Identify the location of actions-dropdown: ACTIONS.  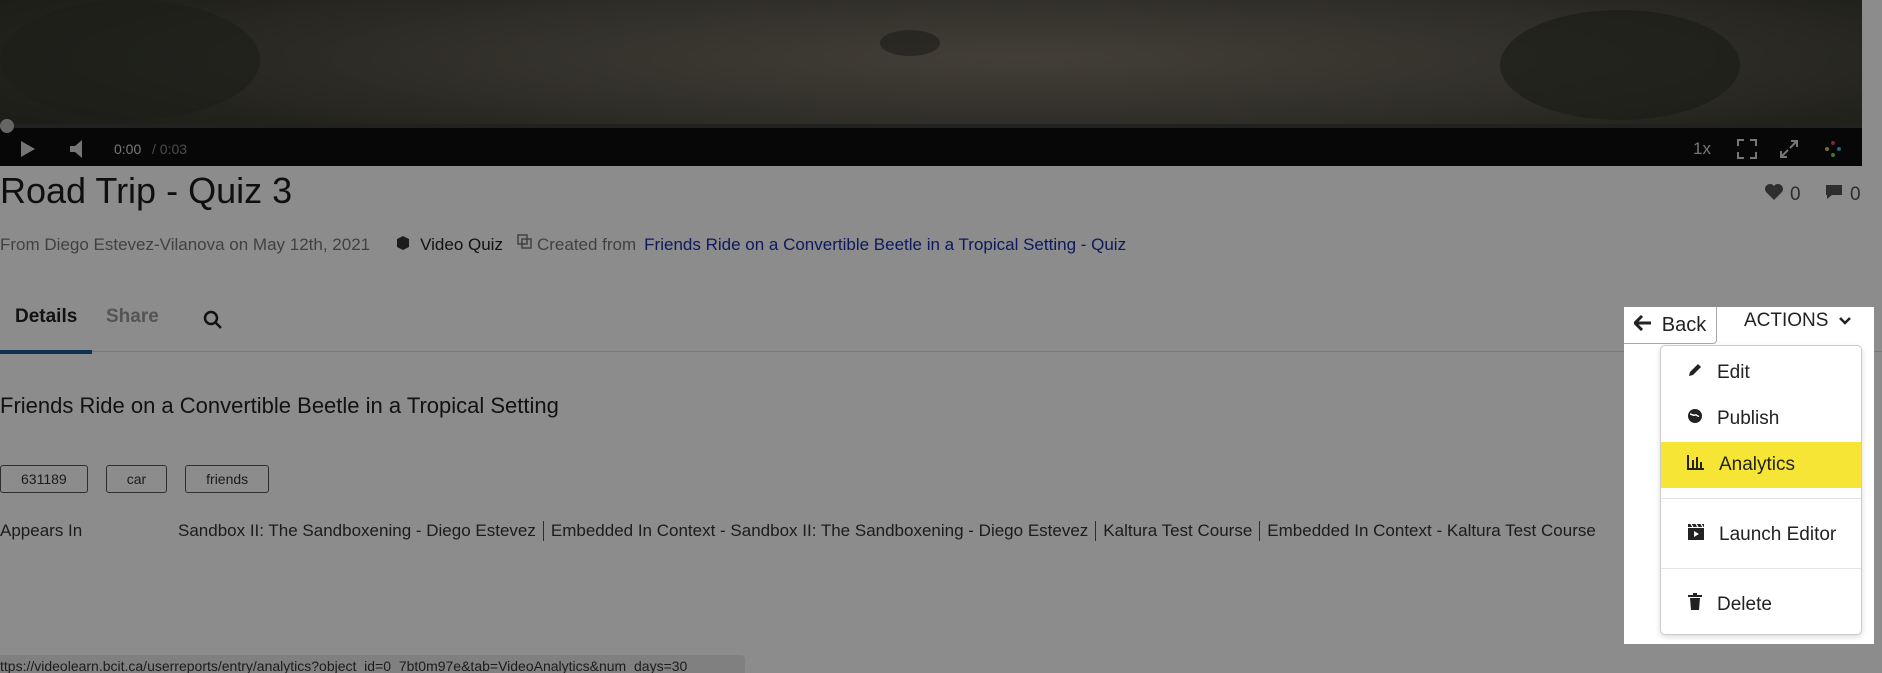
(1798, 321).